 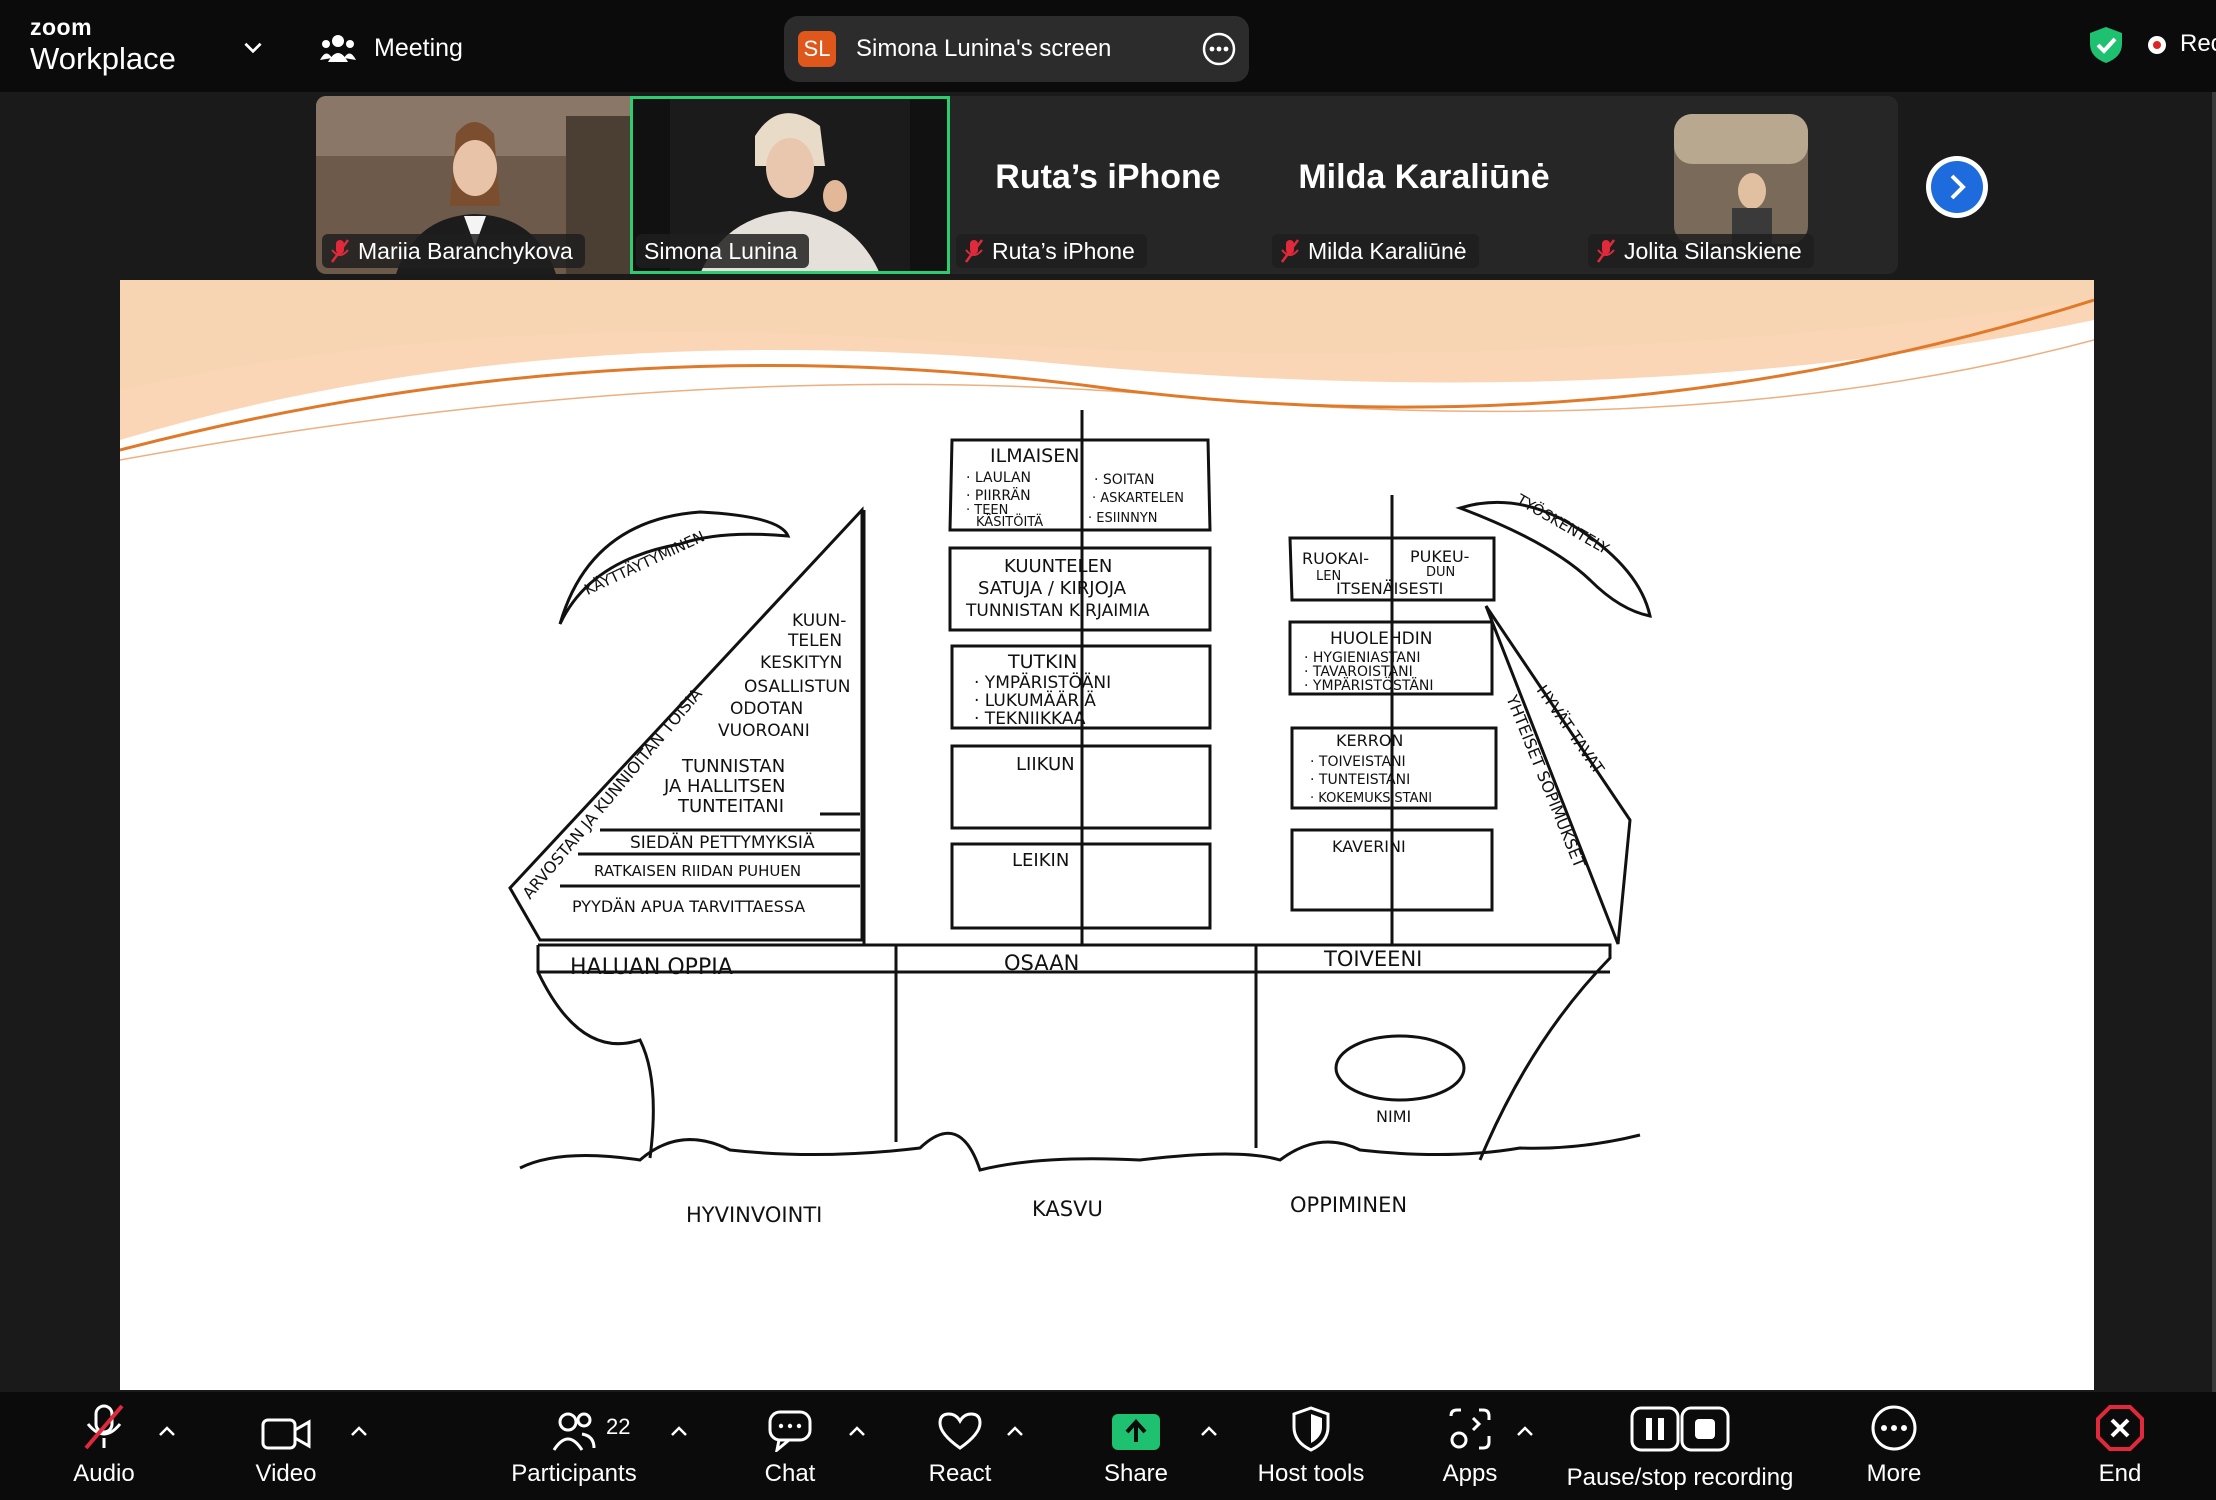 I want to click on end-meeting-icon, so click(x=2120, y=1428).